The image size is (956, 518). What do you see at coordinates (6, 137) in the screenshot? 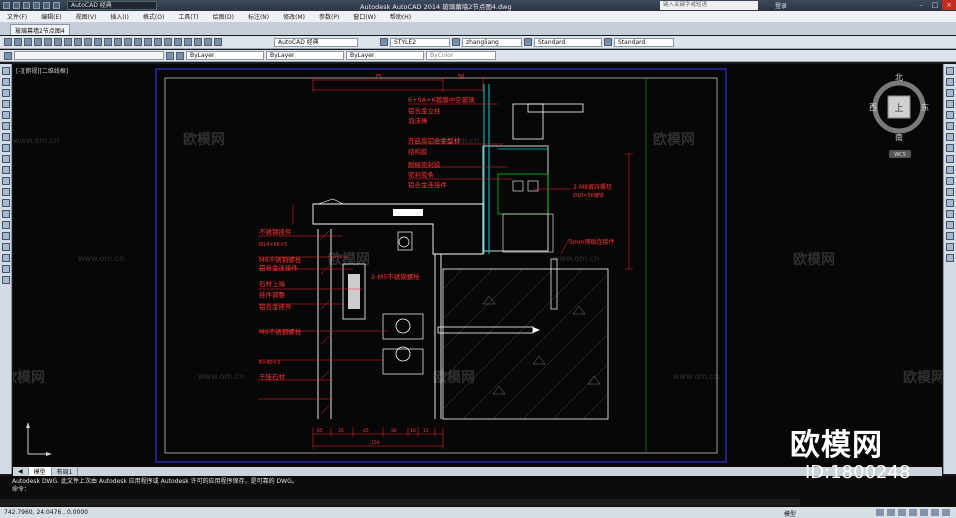
I see `circle-icon` at bounding box center [6, 137].